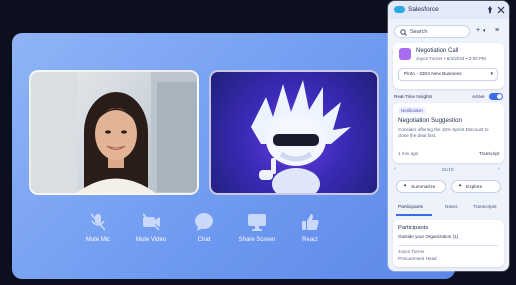 Image resolution: width=516 pixels, height=285 pixels. I want to click on react-label: React, so click(310, 240).